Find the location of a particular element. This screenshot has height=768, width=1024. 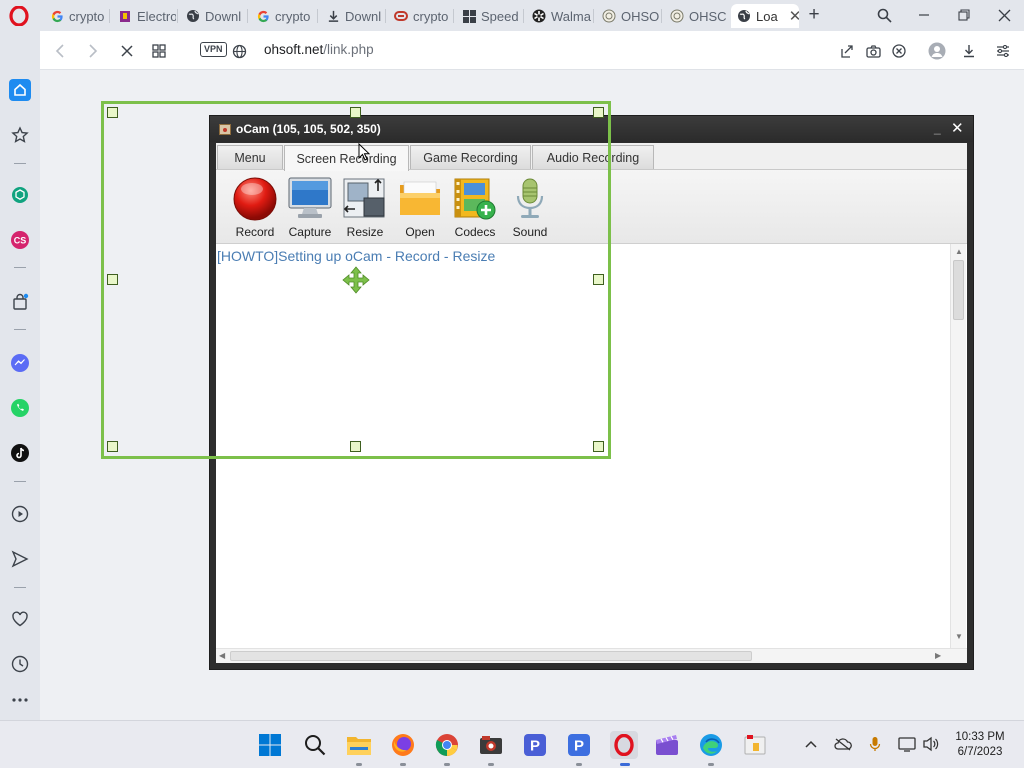

tab-10: OHSC is located at coordinates (697, 16).